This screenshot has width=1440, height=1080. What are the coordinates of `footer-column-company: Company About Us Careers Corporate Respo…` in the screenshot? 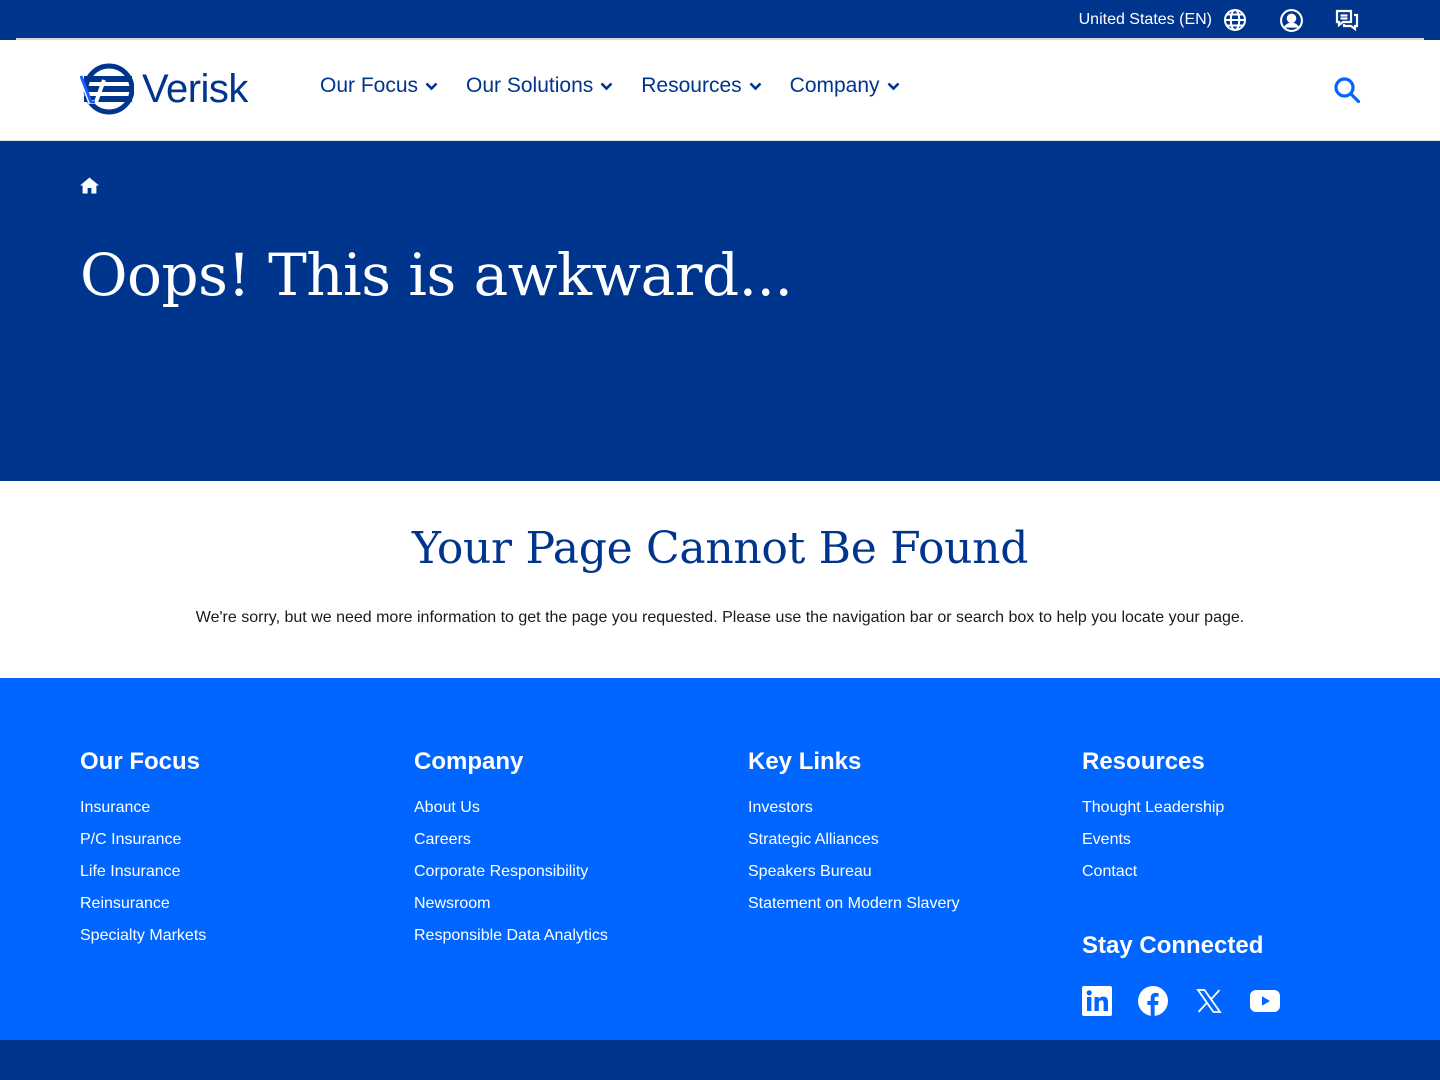 It's located at (511, 850).